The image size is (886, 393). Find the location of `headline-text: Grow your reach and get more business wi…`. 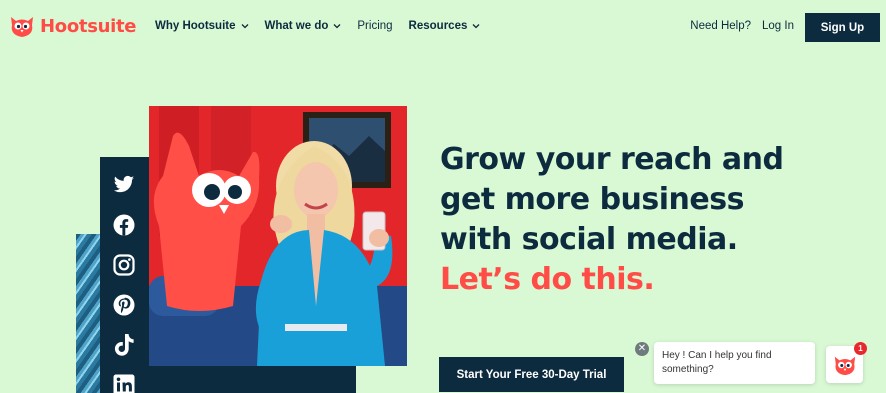

headline-text: Grow your reach and get more business wi… is located at coordinates (612, 199).